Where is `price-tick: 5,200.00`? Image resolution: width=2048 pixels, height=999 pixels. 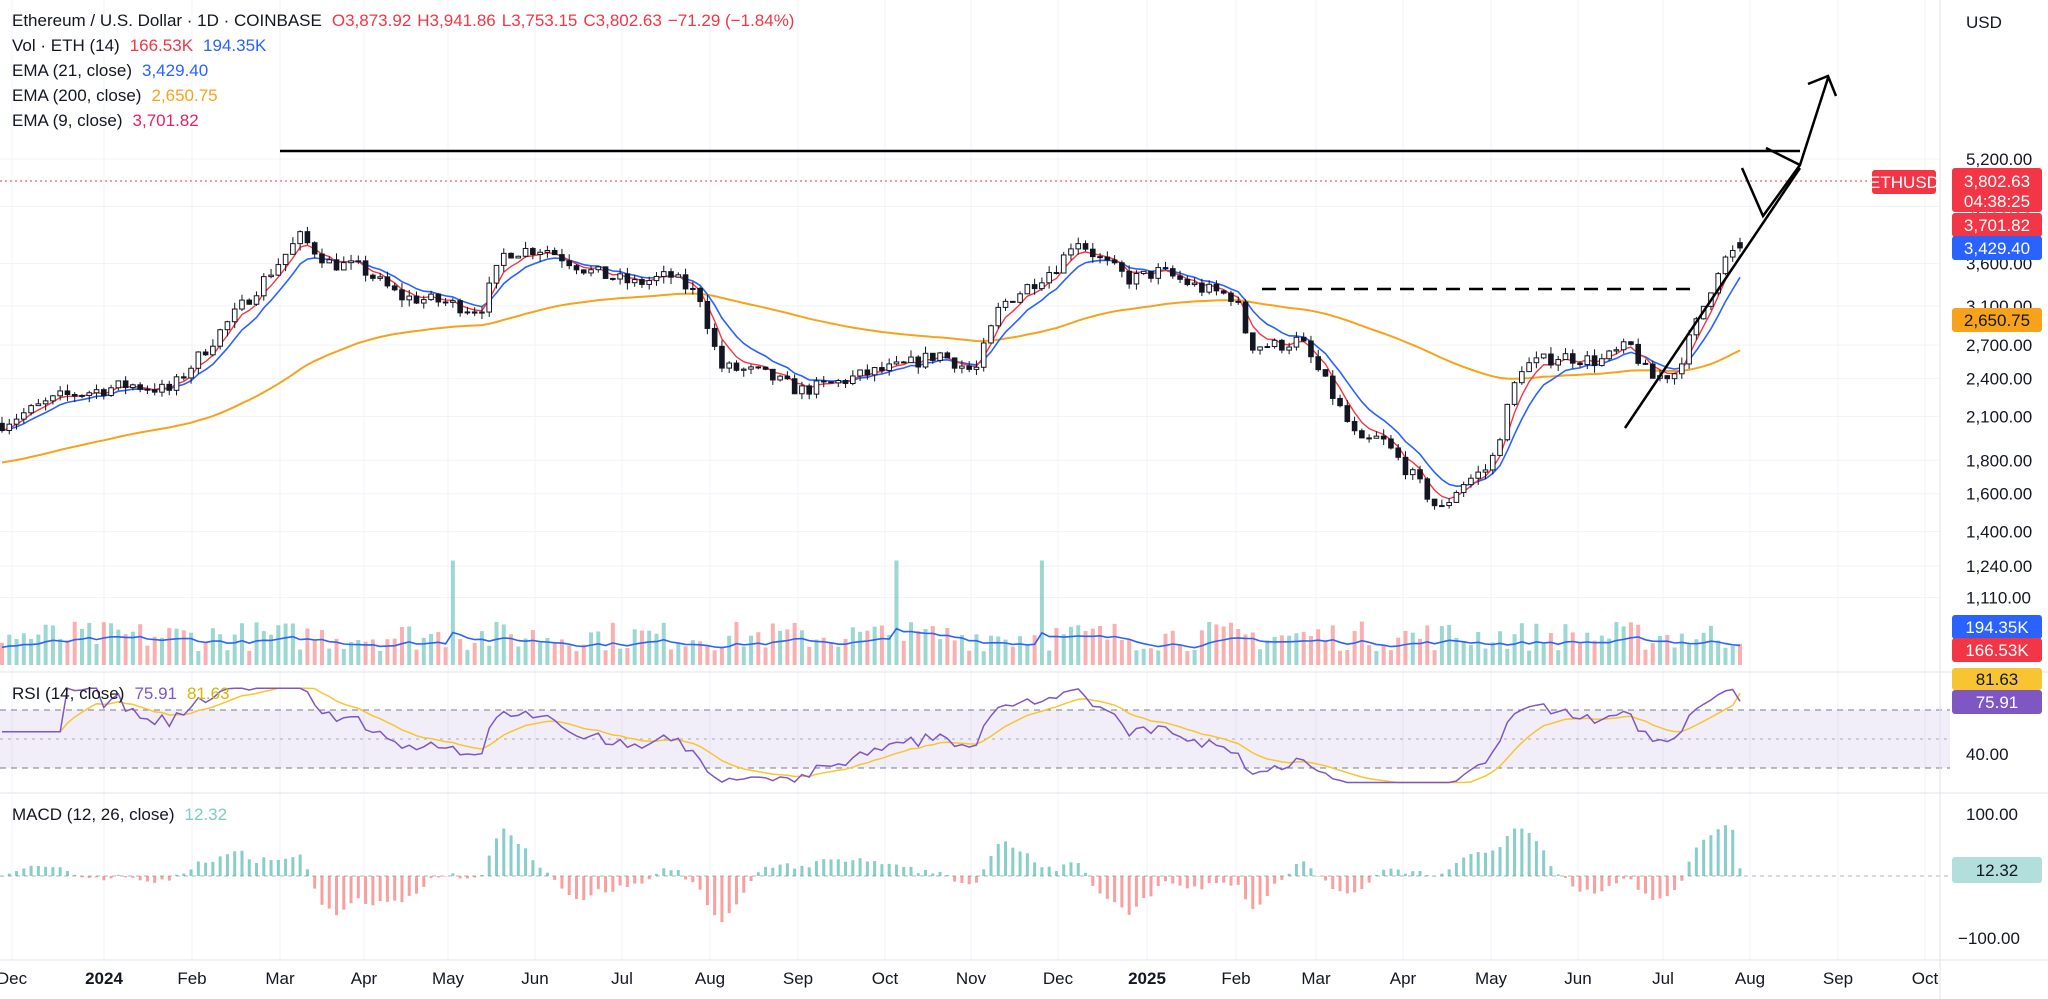
price-tick: 5,200.00 is located at coordinates (1999, 159).